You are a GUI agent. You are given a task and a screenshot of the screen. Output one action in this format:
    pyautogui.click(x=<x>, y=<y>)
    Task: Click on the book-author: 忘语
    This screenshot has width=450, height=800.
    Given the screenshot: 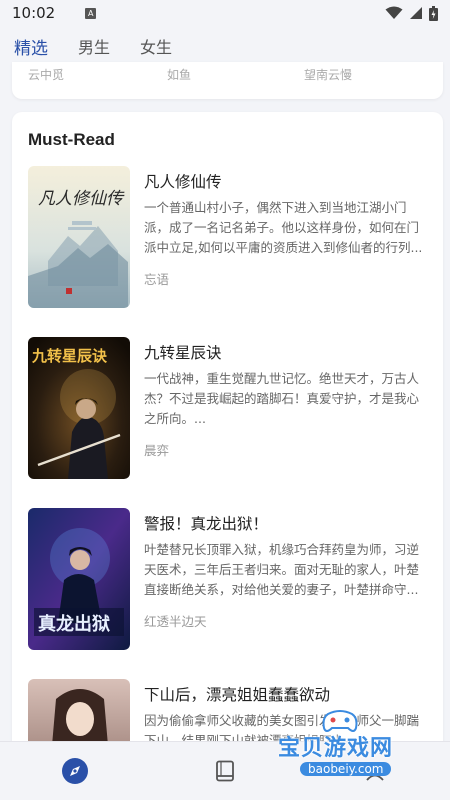 What is the action you would take?
    pyautogui.click(x=157, y=279)
    